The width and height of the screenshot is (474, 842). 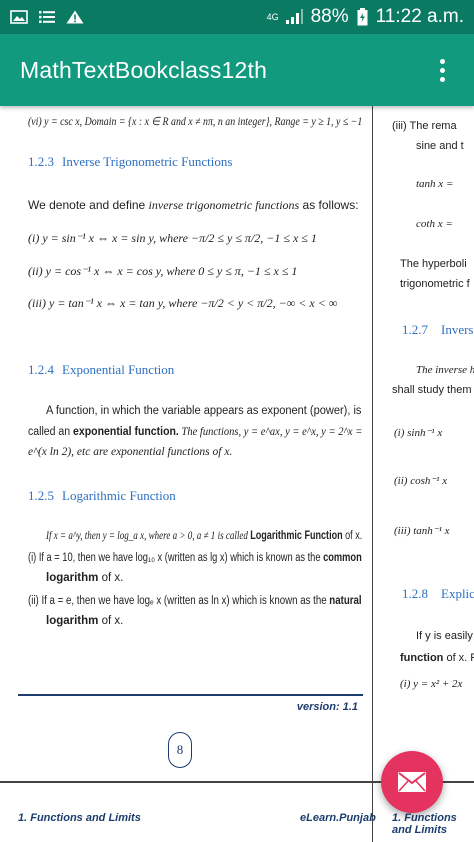 I want to click on next-page-heading: 1.2.7 Inverse, so click(x=438, y=329).